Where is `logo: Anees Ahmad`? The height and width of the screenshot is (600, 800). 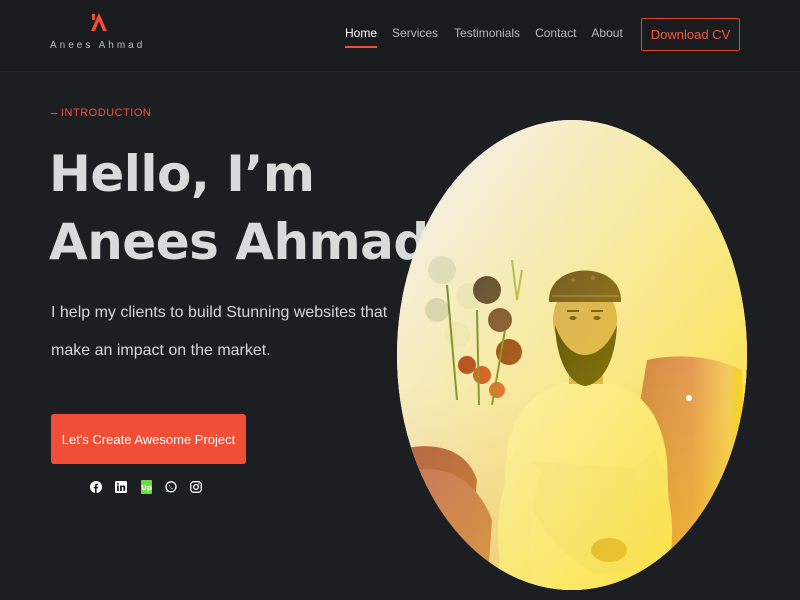 logo: Anees Ahmad is located at coordinates (100, 31).